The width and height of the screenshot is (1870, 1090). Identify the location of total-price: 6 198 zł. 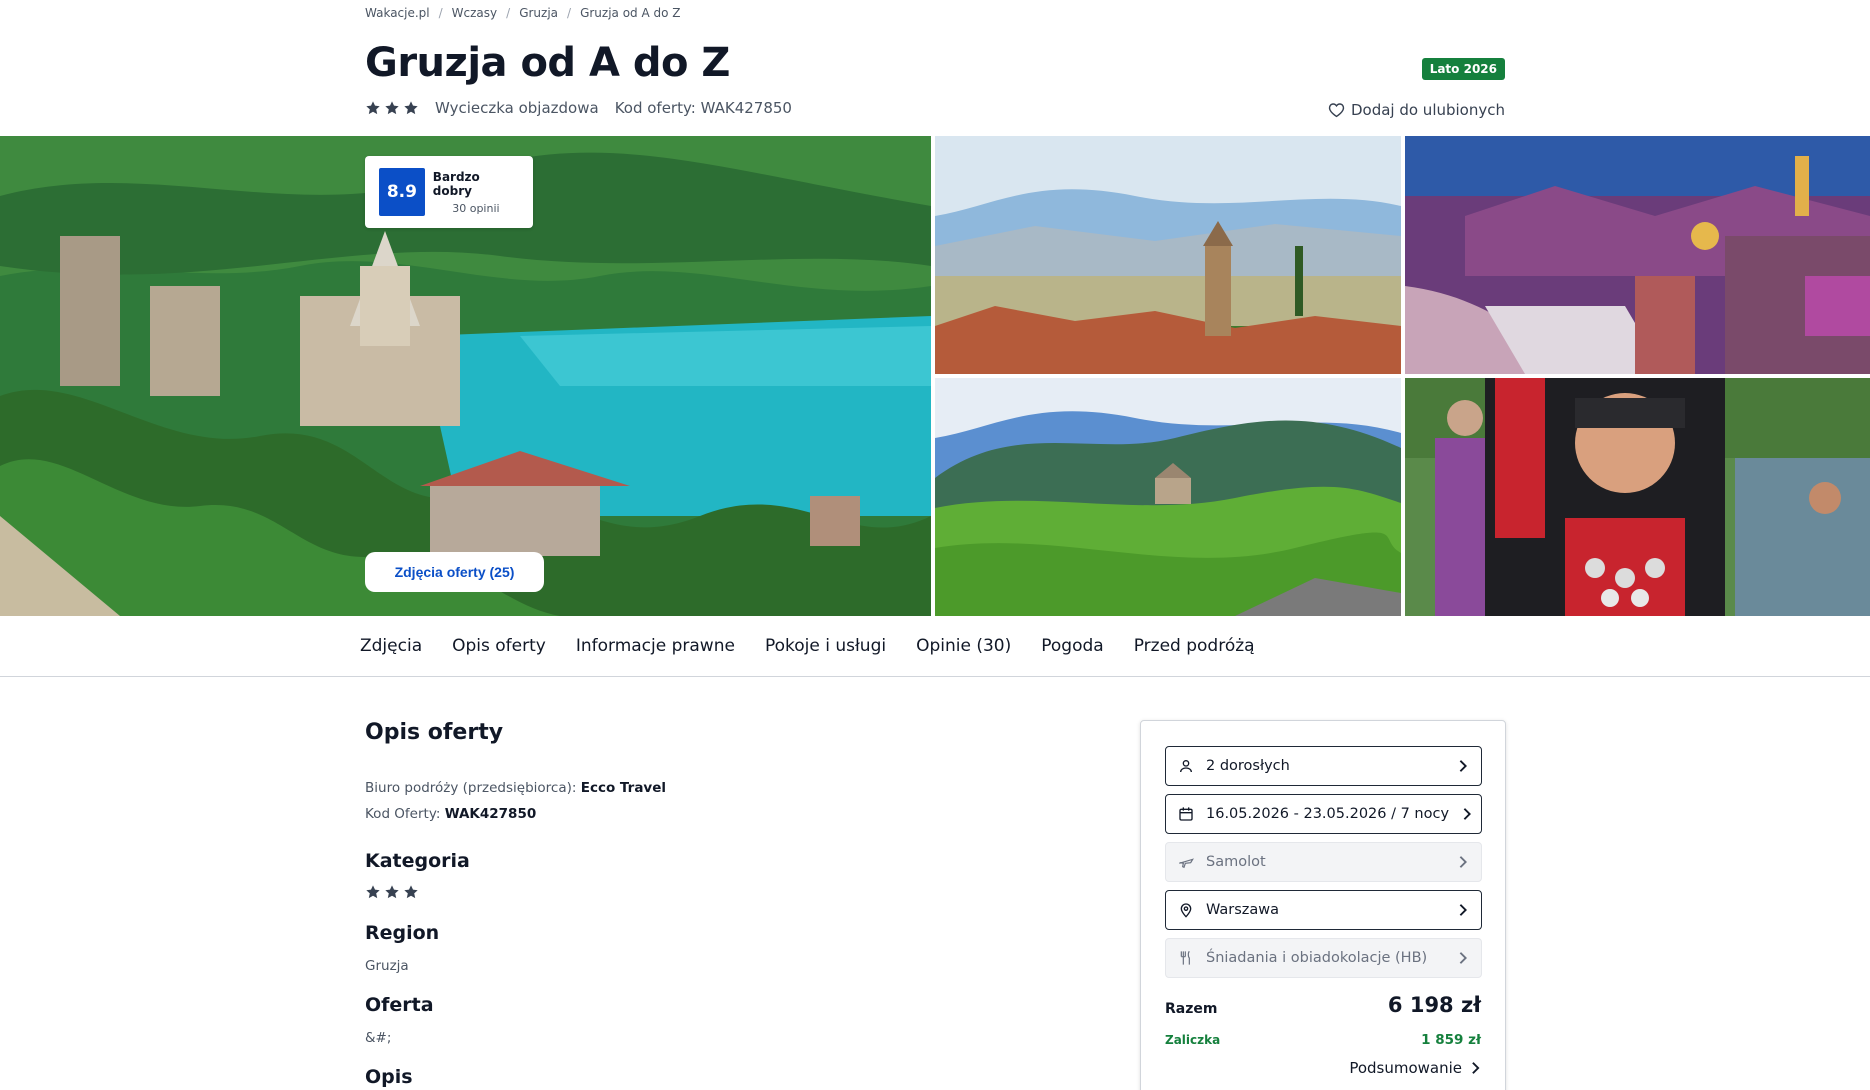
(1434, 1005).